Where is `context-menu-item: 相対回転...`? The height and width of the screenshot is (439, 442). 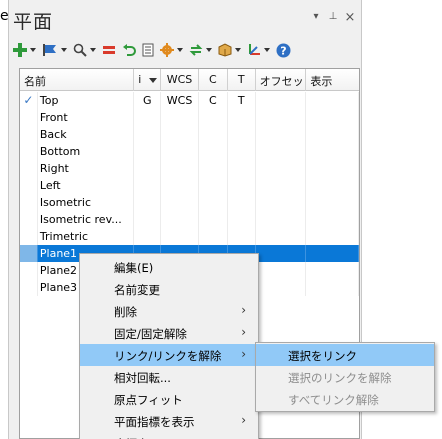
context-menu-item: 相対回転... is located at coordinates (169, 377).